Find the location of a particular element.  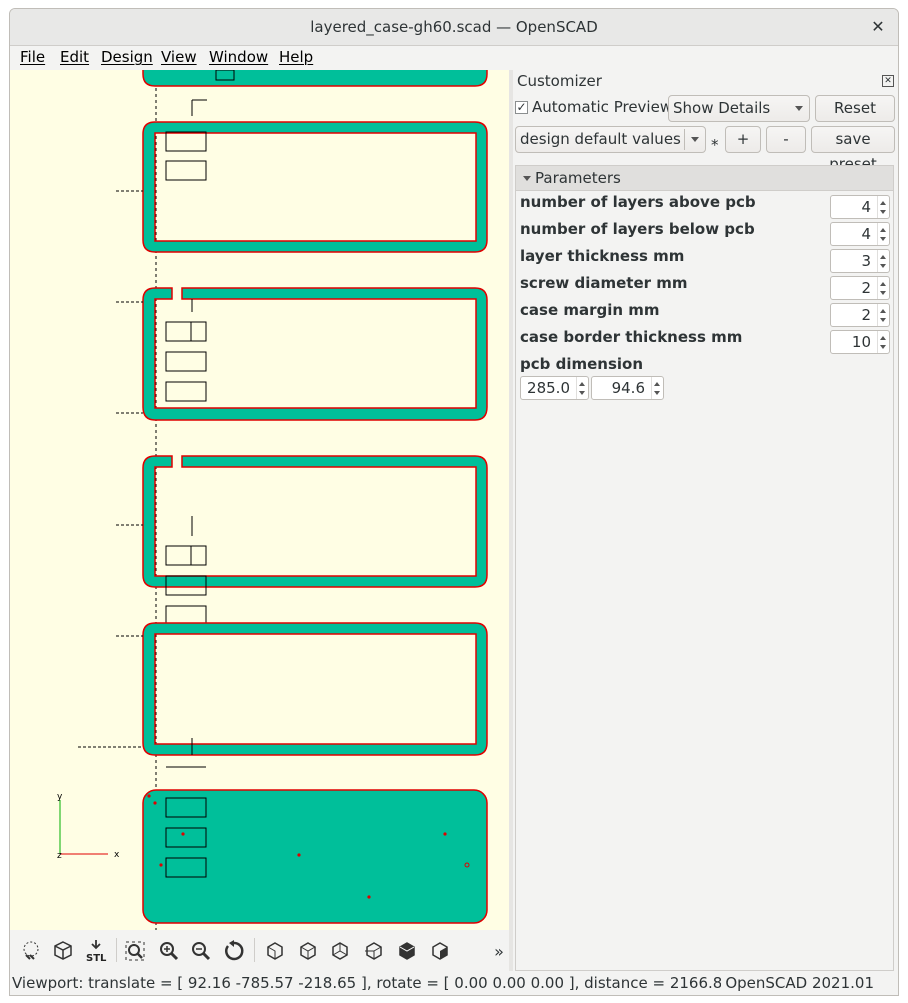

menu-window: Window is located at coordinates (238, 57).